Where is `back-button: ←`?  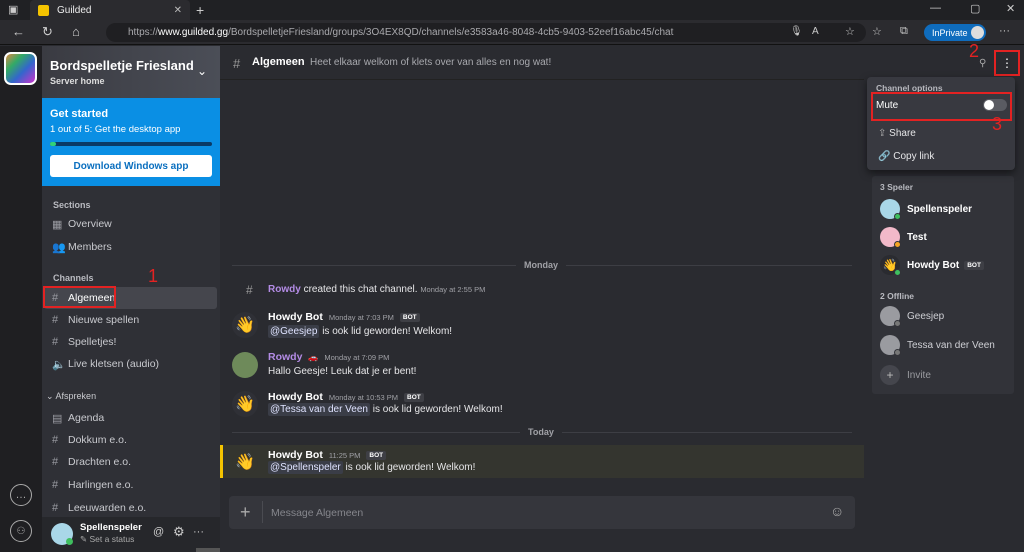
back-button: ← is located at coordinates (18, 31).